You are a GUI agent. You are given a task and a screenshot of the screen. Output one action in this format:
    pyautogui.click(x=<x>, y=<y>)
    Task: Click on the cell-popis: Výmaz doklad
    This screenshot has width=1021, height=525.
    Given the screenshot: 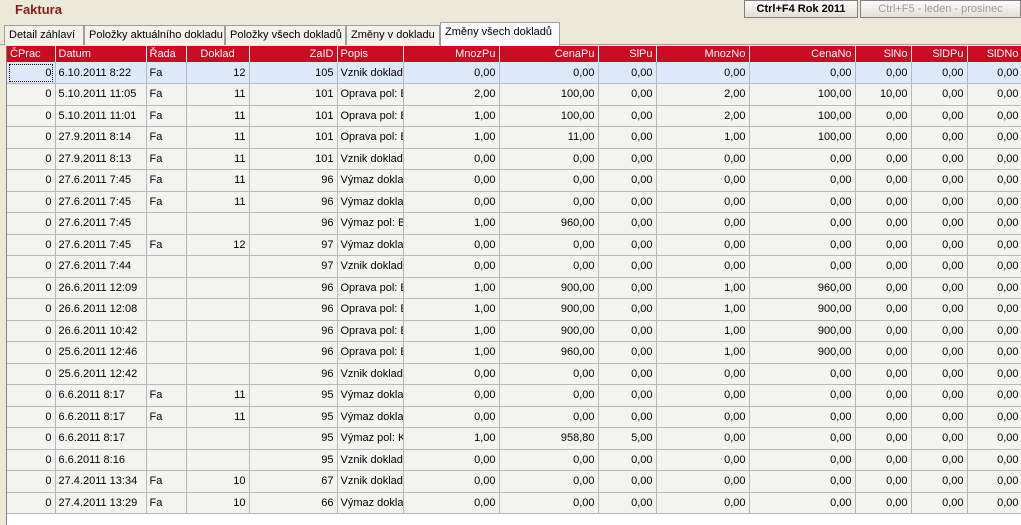 What is the action you would take?
    pyautogui.click(x=370, y=180)
    